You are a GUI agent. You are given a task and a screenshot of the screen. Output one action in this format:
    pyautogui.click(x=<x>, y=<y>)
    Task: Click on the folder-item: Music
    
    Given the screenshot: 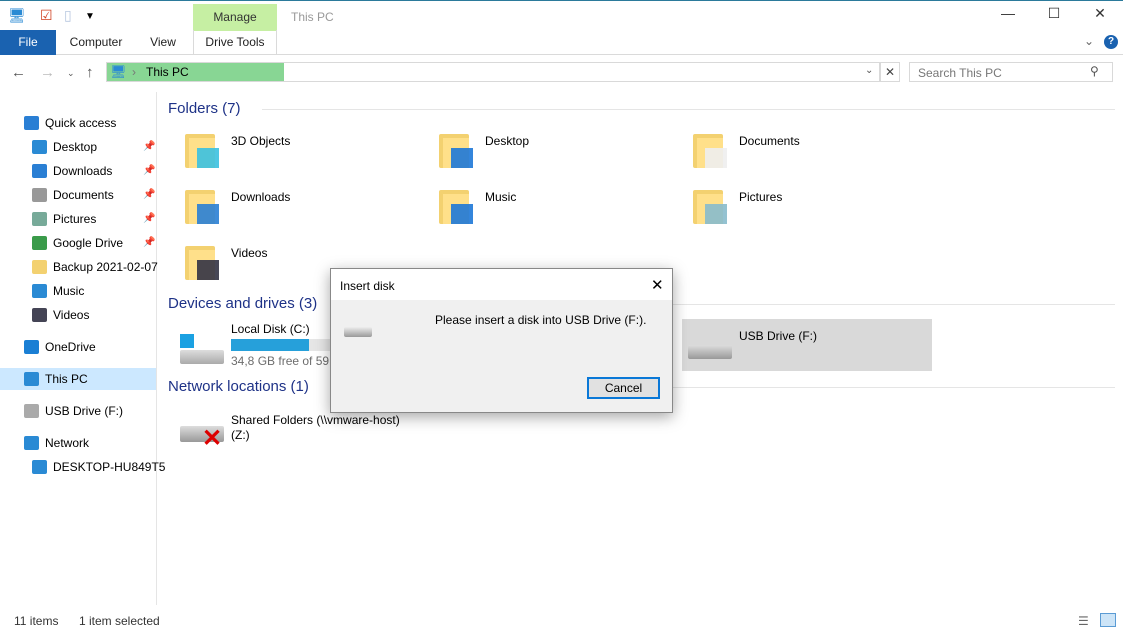 What is the action you would take?
    pyautogui.click(x=559, y=208)
    